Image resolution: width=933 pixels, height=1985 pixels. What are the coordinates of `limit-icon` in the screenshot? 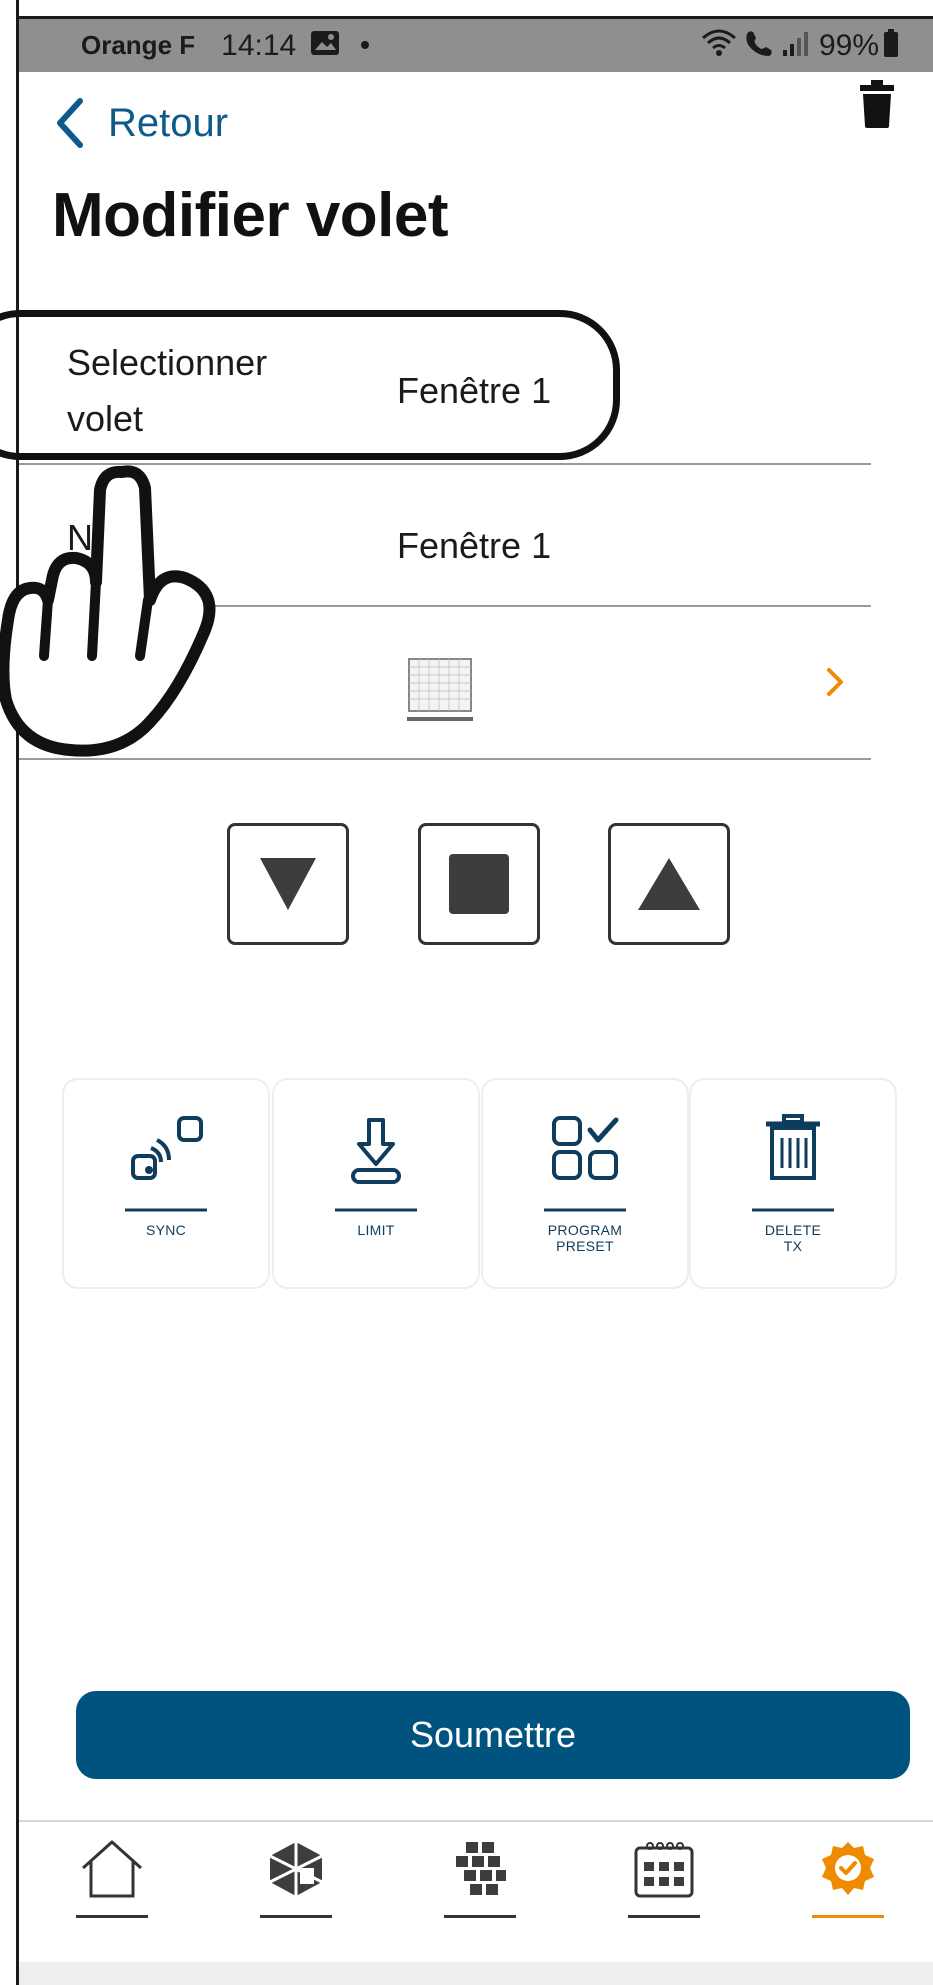 It's located at (376, 1165).